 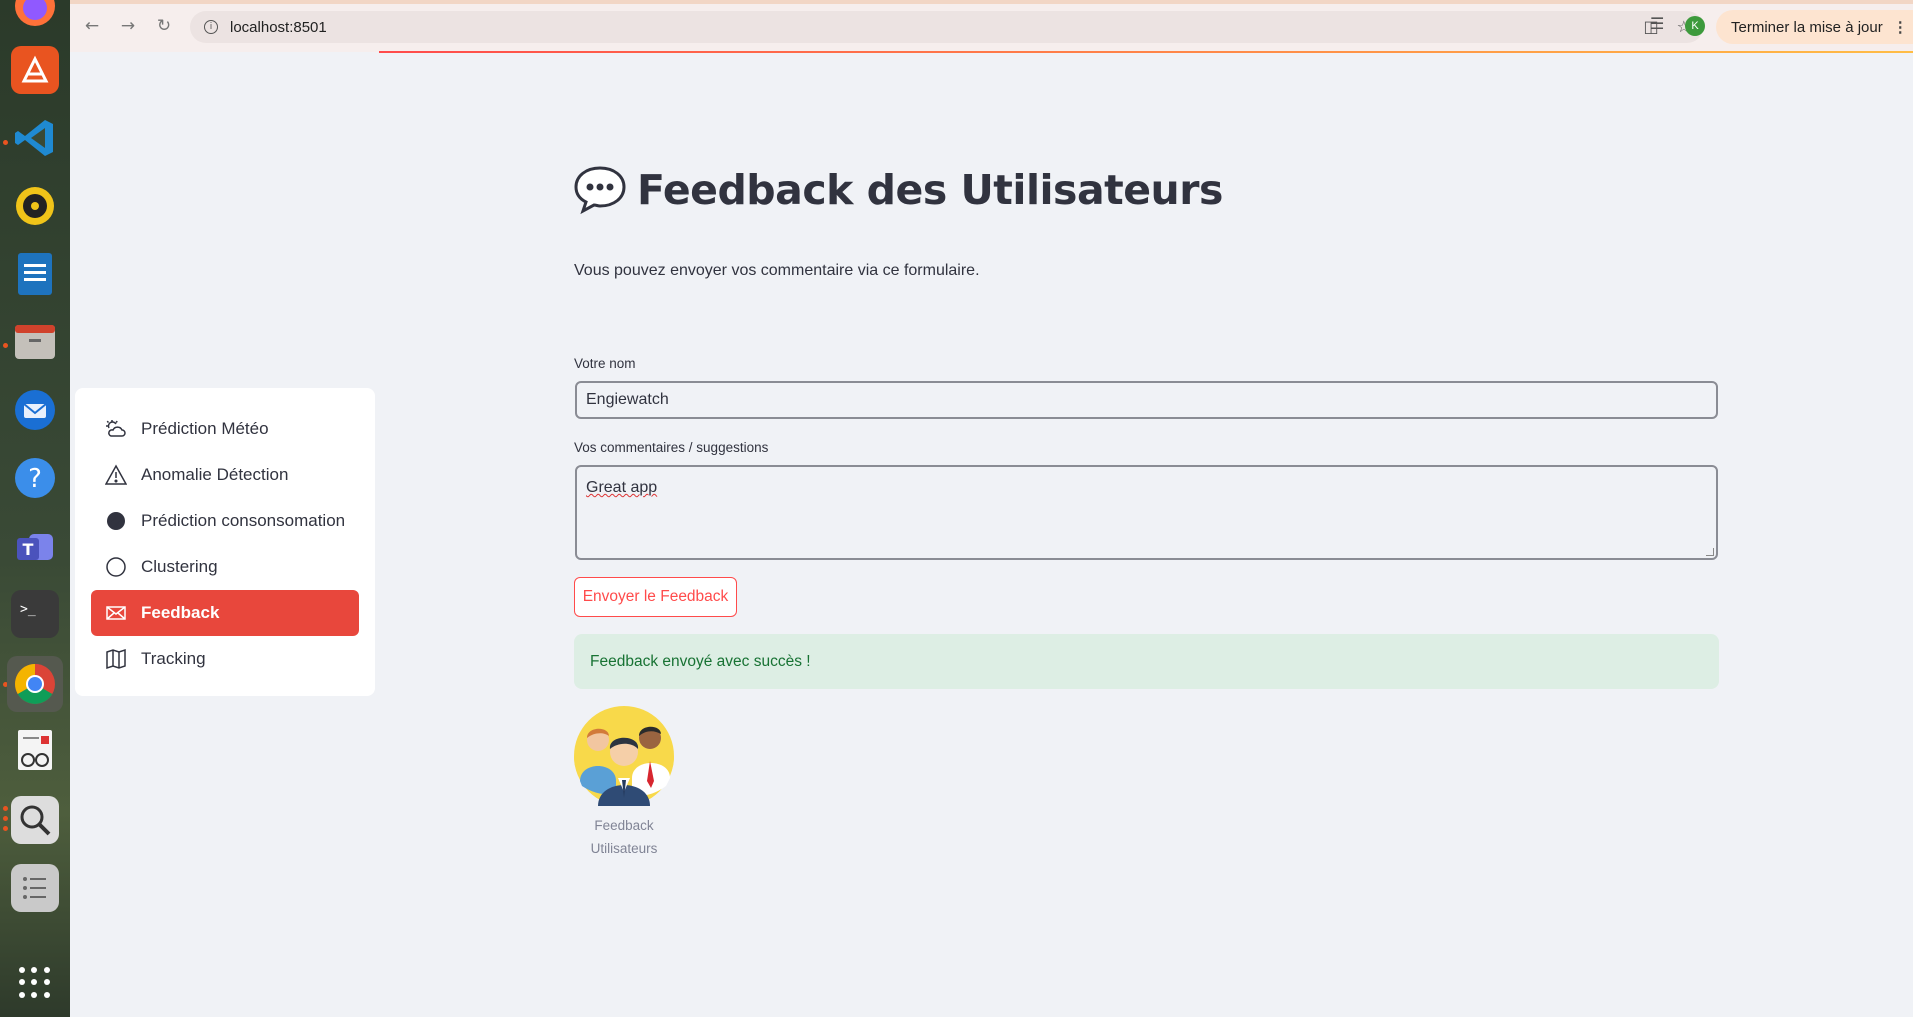 I want to click on envelope-icon, so click(x=116, y=613).